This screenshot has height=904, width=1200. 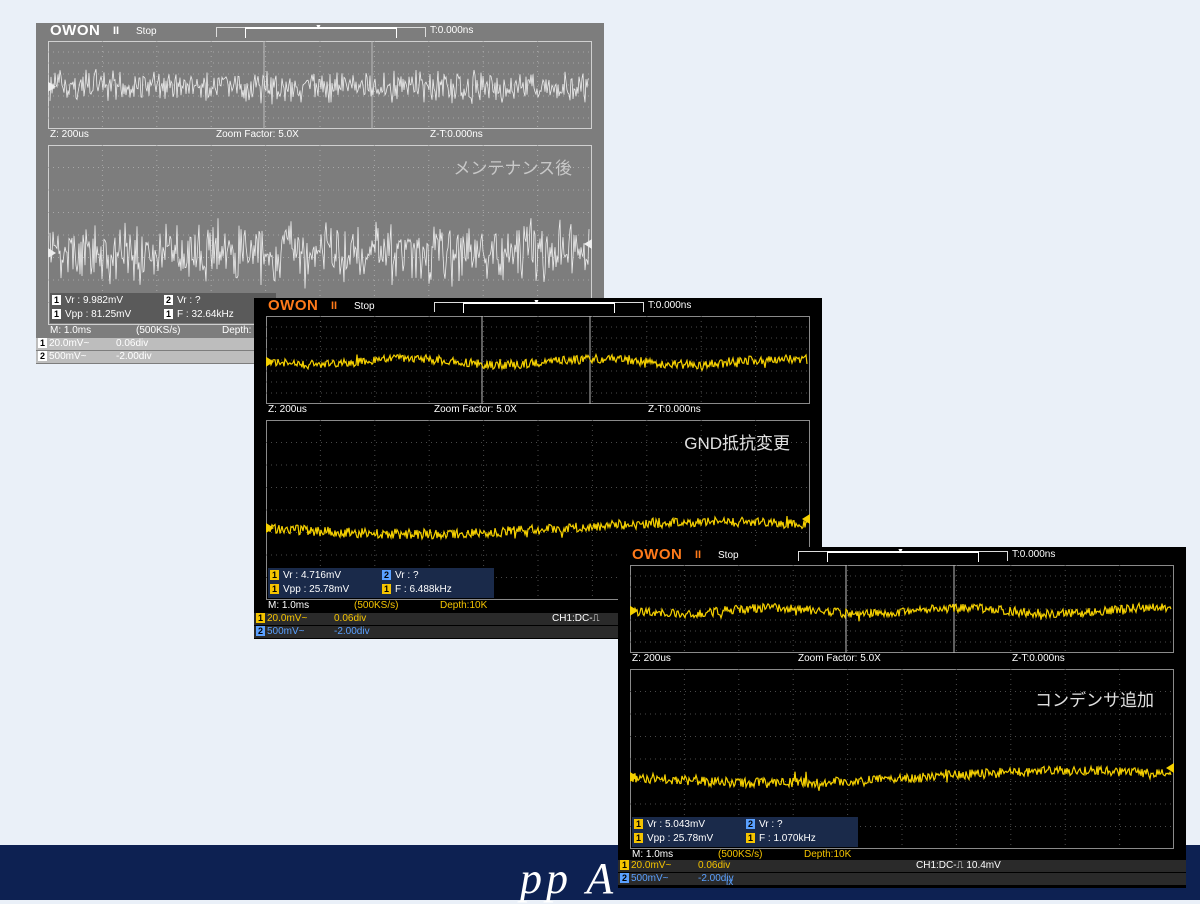 What do you see at coordinates (1094, 700) in the screenshot?
I see `annotation-label: コンデンサ追加` at bounding box center [1094, 700].